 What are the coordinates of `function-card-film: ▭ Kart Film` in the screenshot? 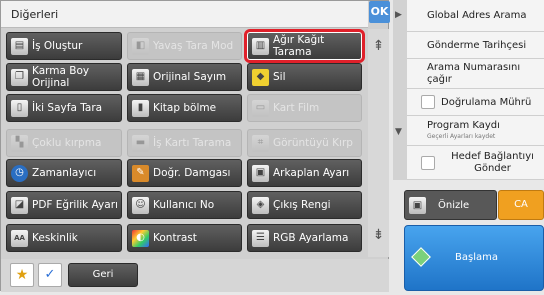 It's located at (304, 108).